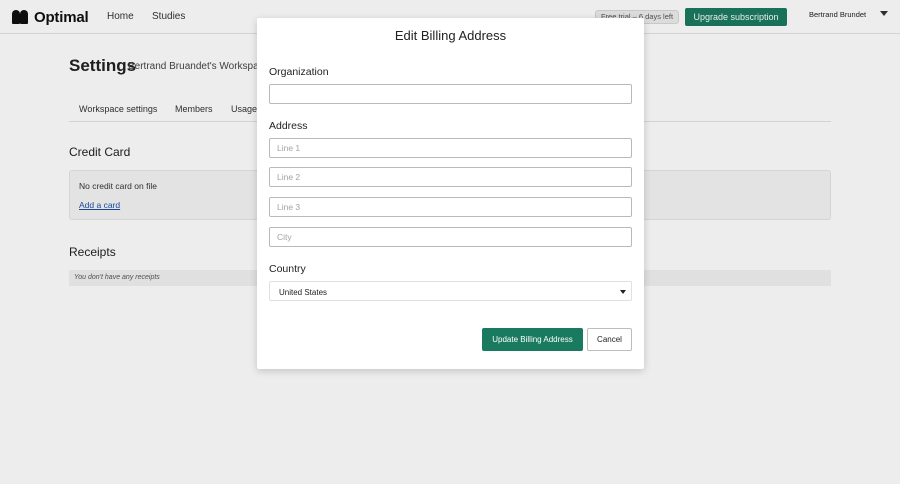 Image resolution: width=900 pixels, height=484 pixels. What do you see at coordinates (450, 94) in the screenshot?
I see `organization-input` at bounding box center [450, 94].